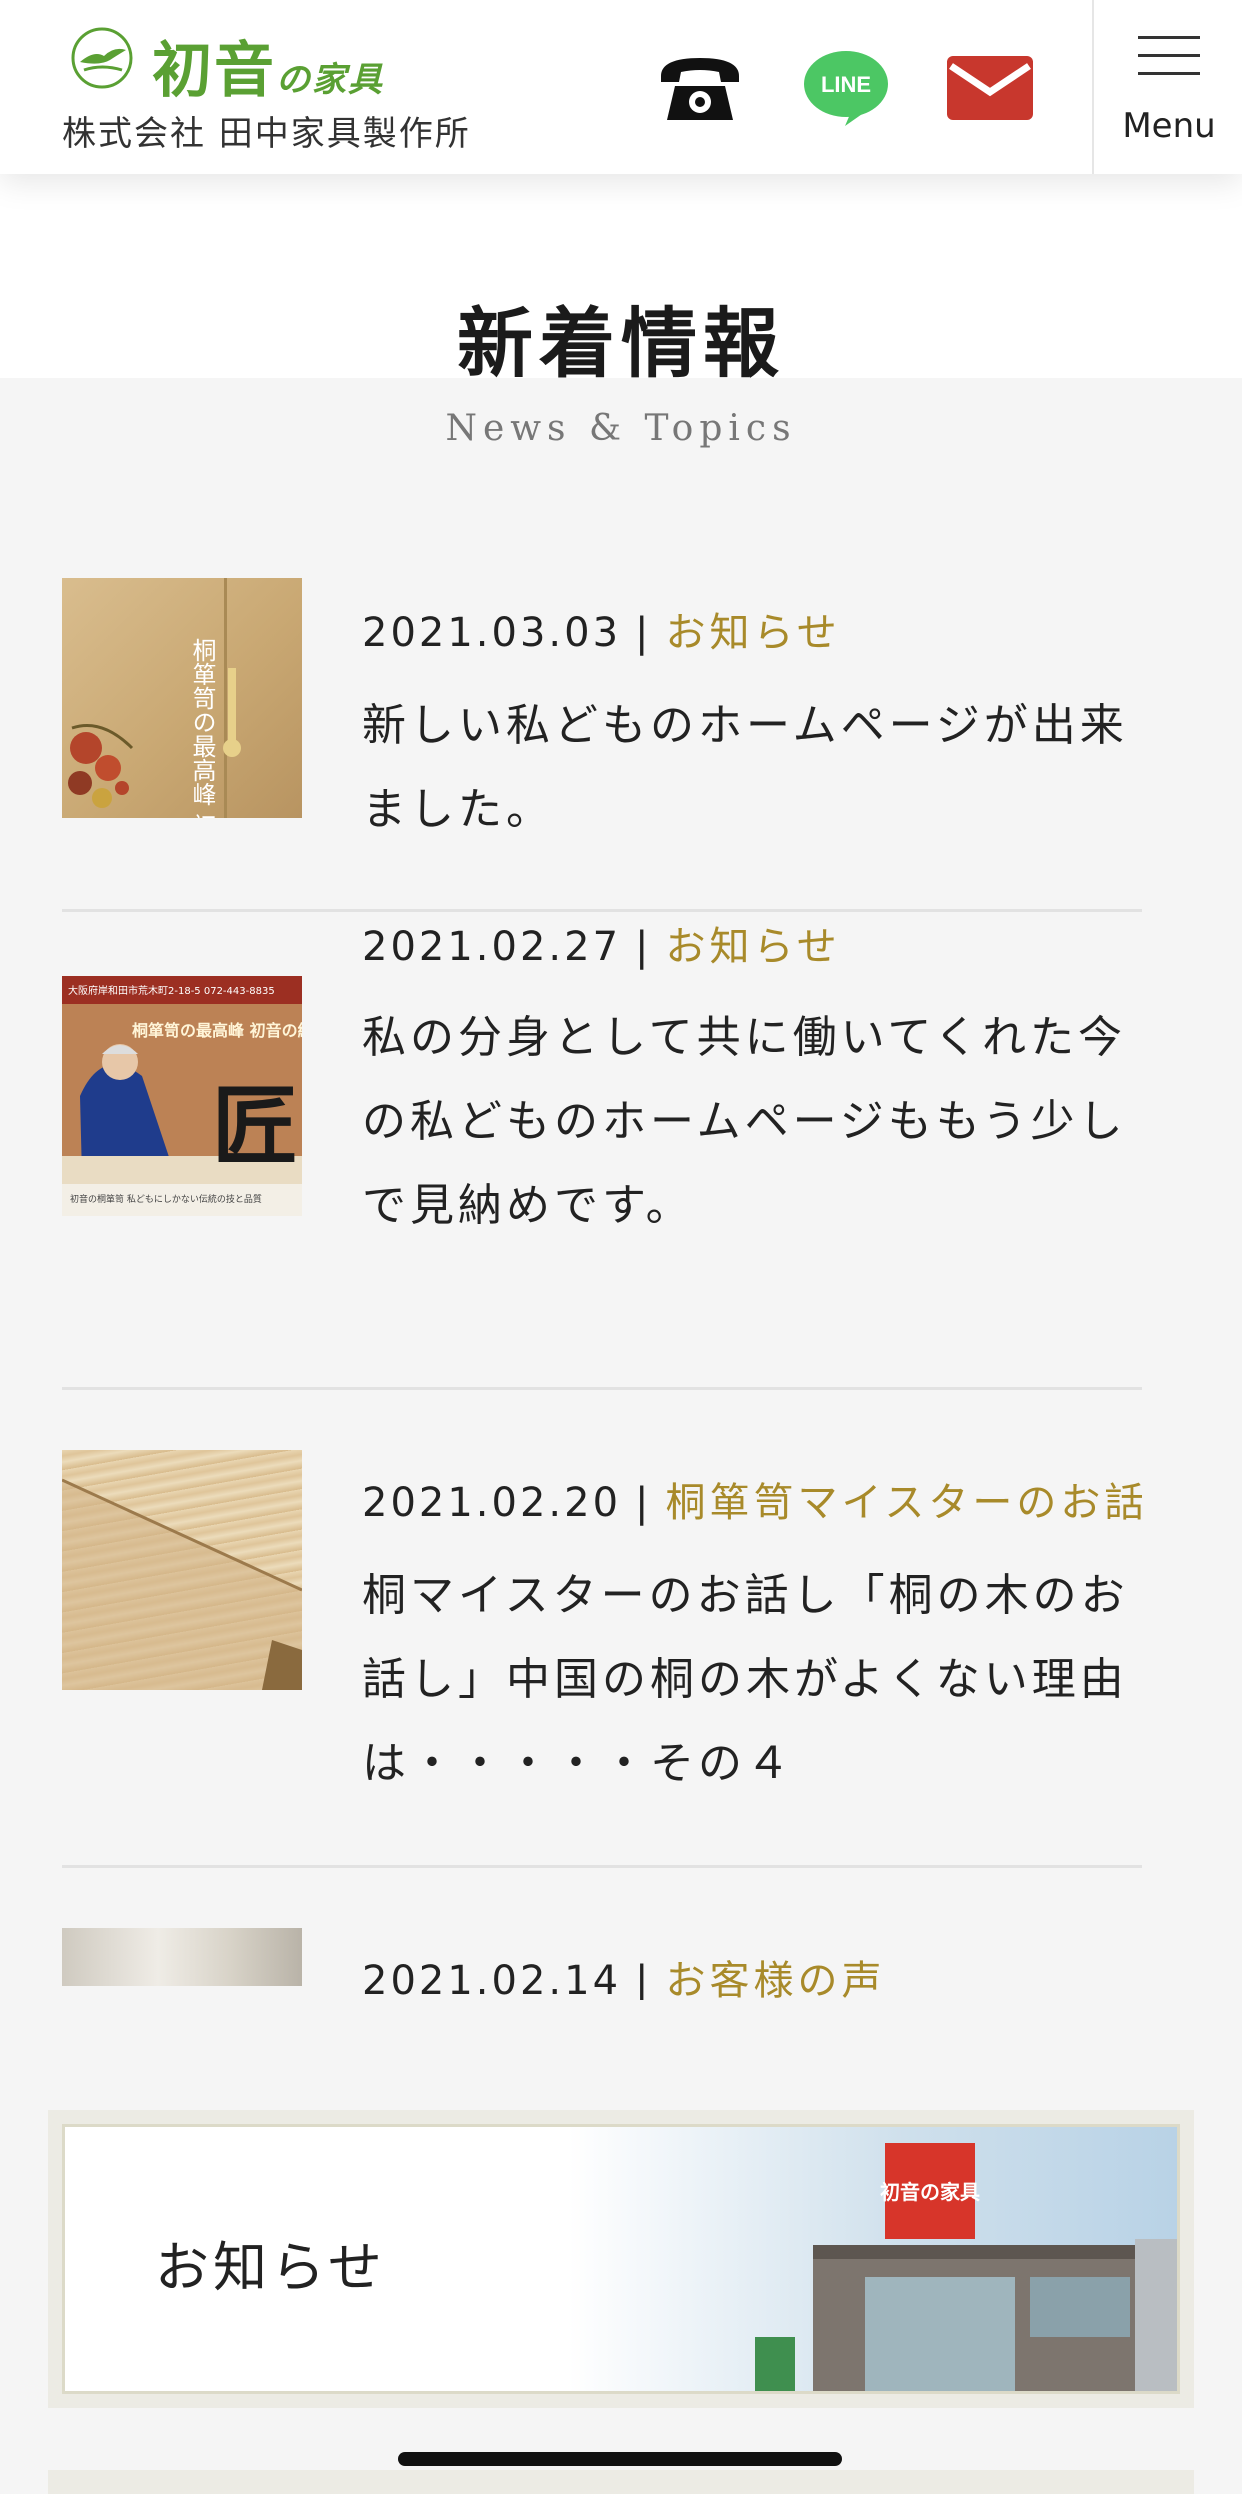 This screenshot has width=1242, height=2494. I want to click on page-title: 新着情報, so click(621, 343).